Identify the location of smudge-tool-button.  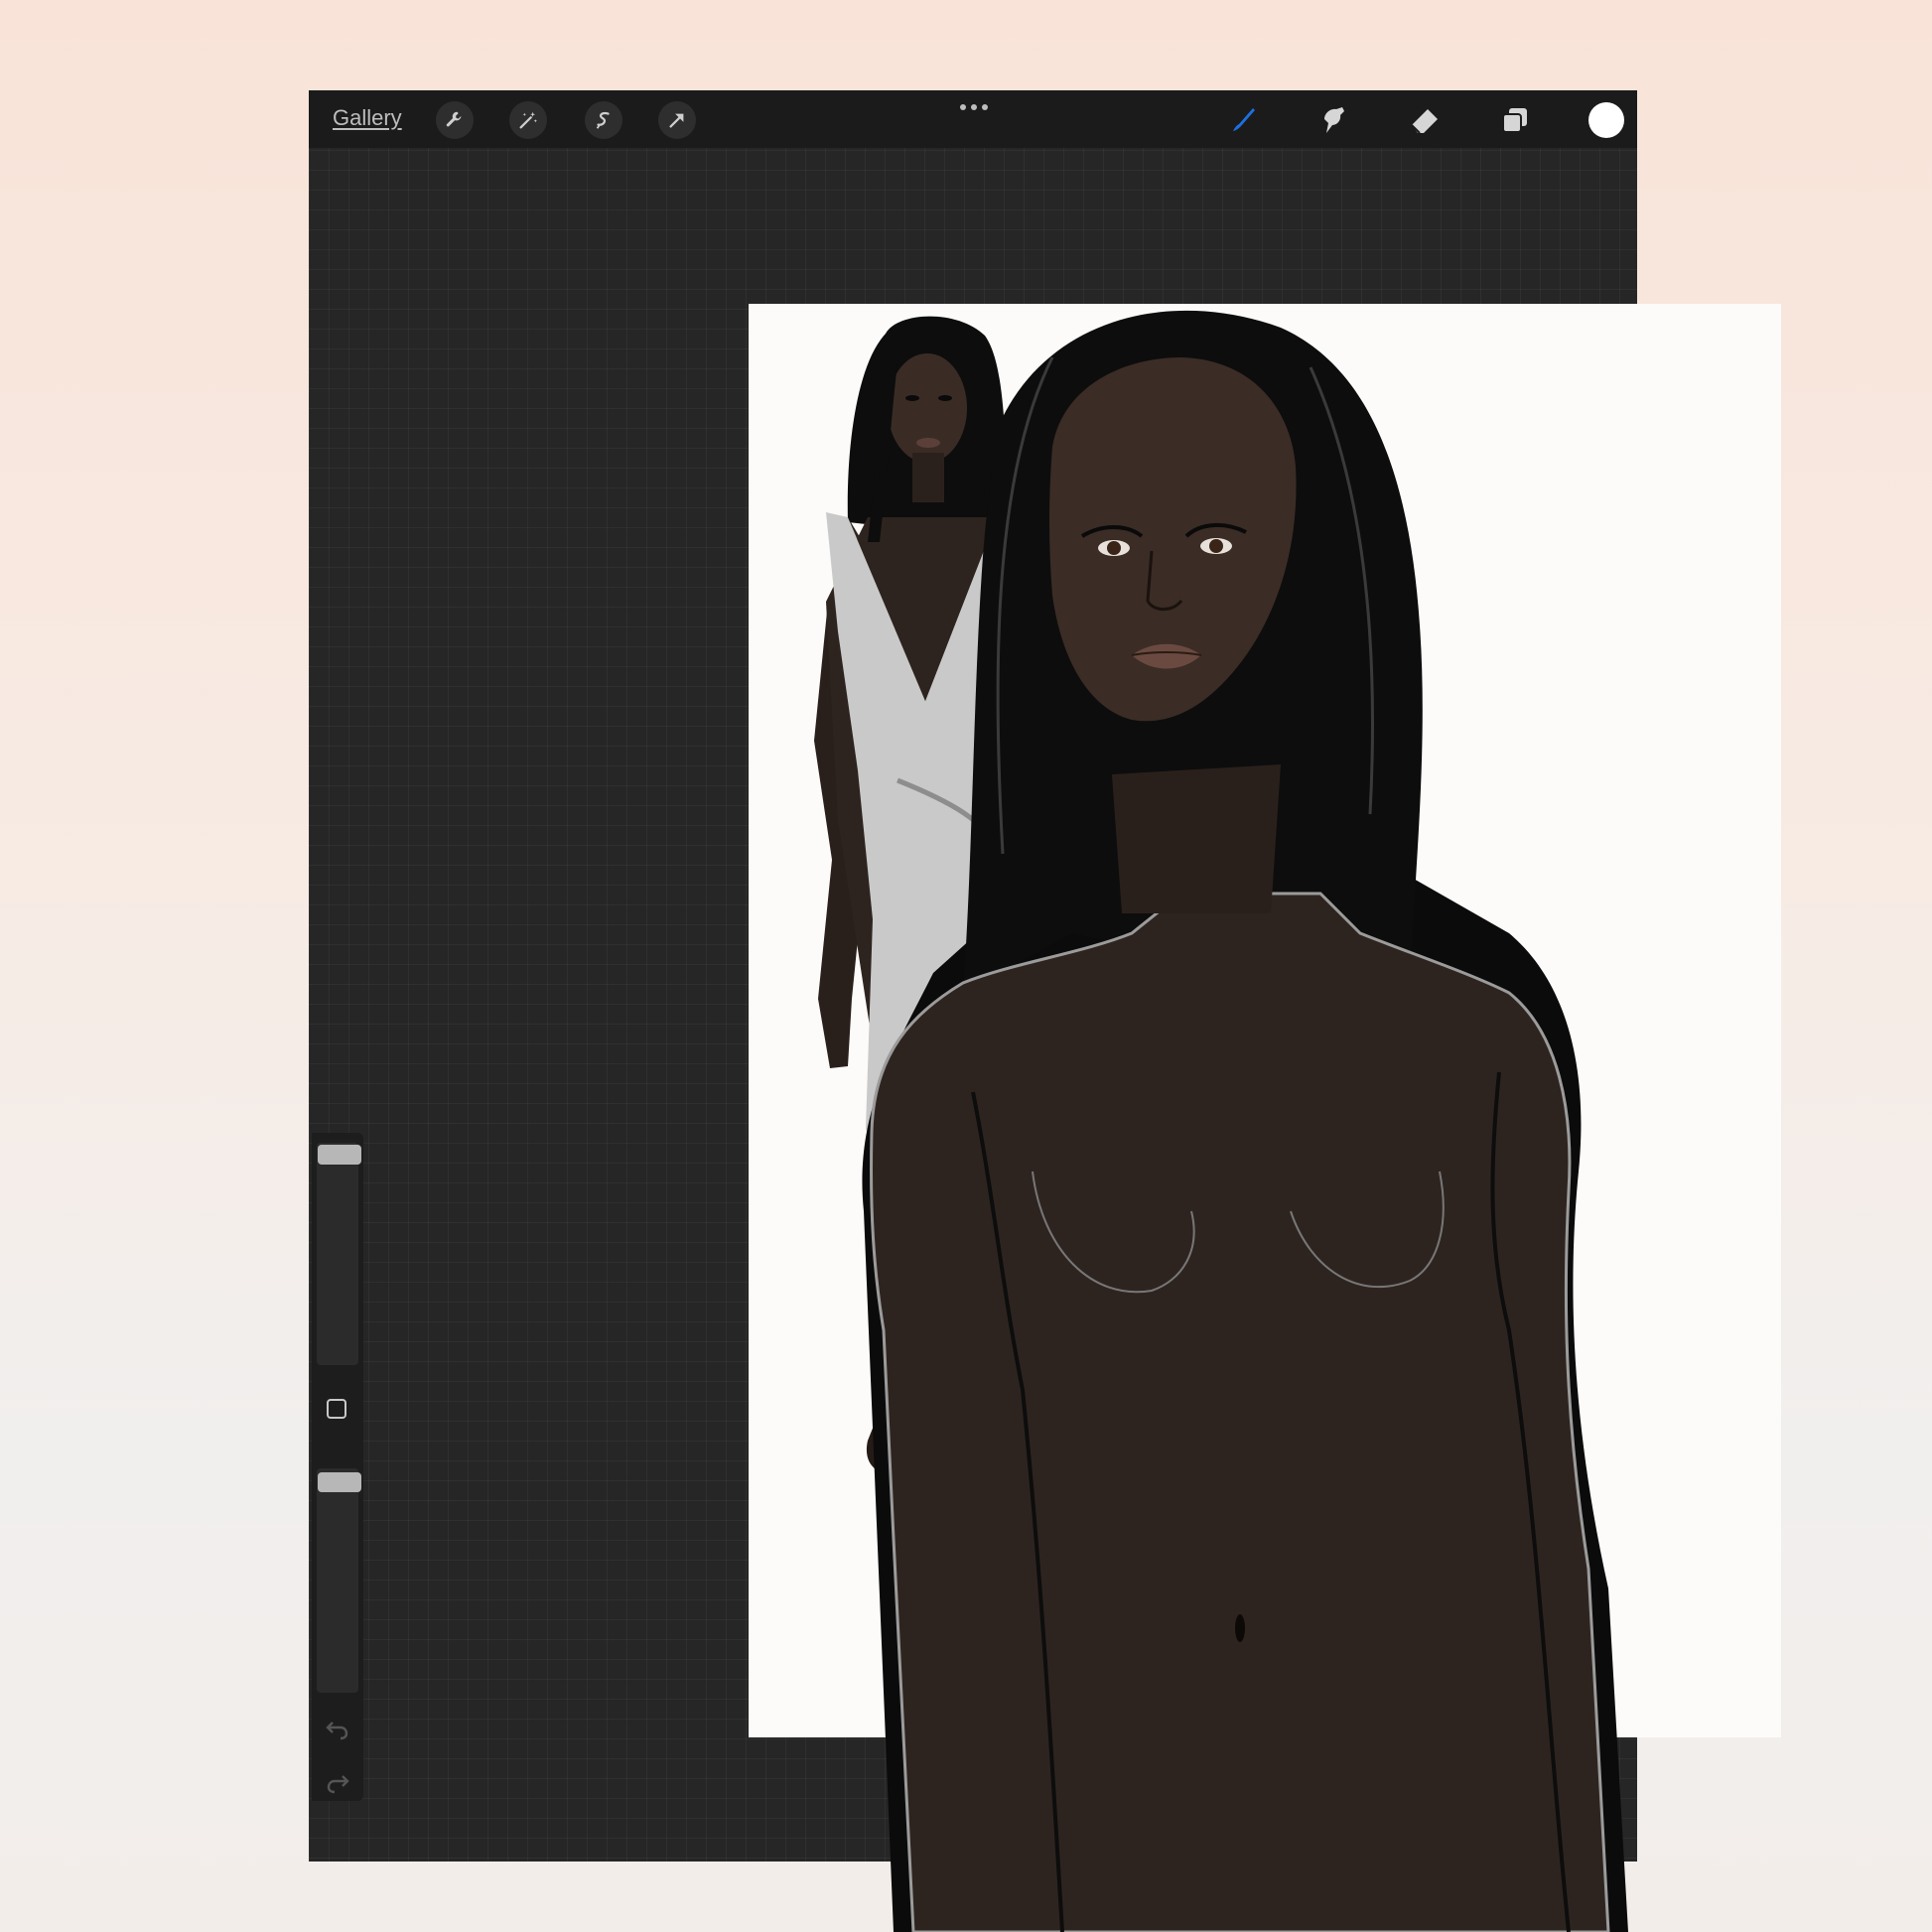
(1333, 120).